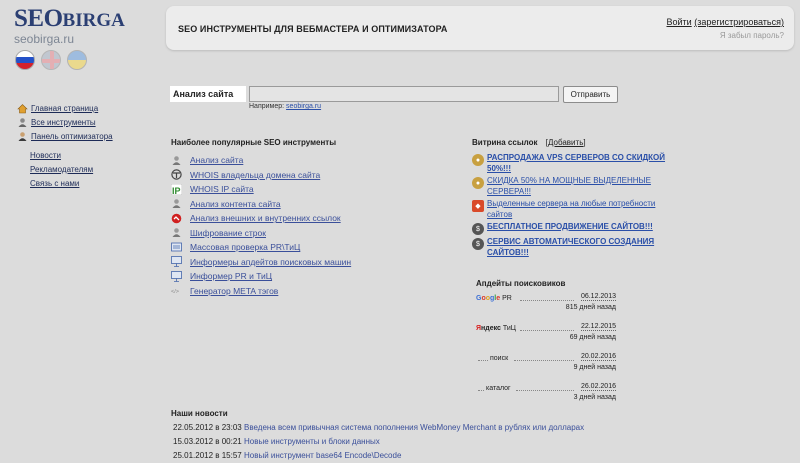 The width and height of the screenshot is (800, 463). What do you see at coordinates (176, 232) in the screenshot?
I see `encrypt-icon` at bounding box center [176, 232].